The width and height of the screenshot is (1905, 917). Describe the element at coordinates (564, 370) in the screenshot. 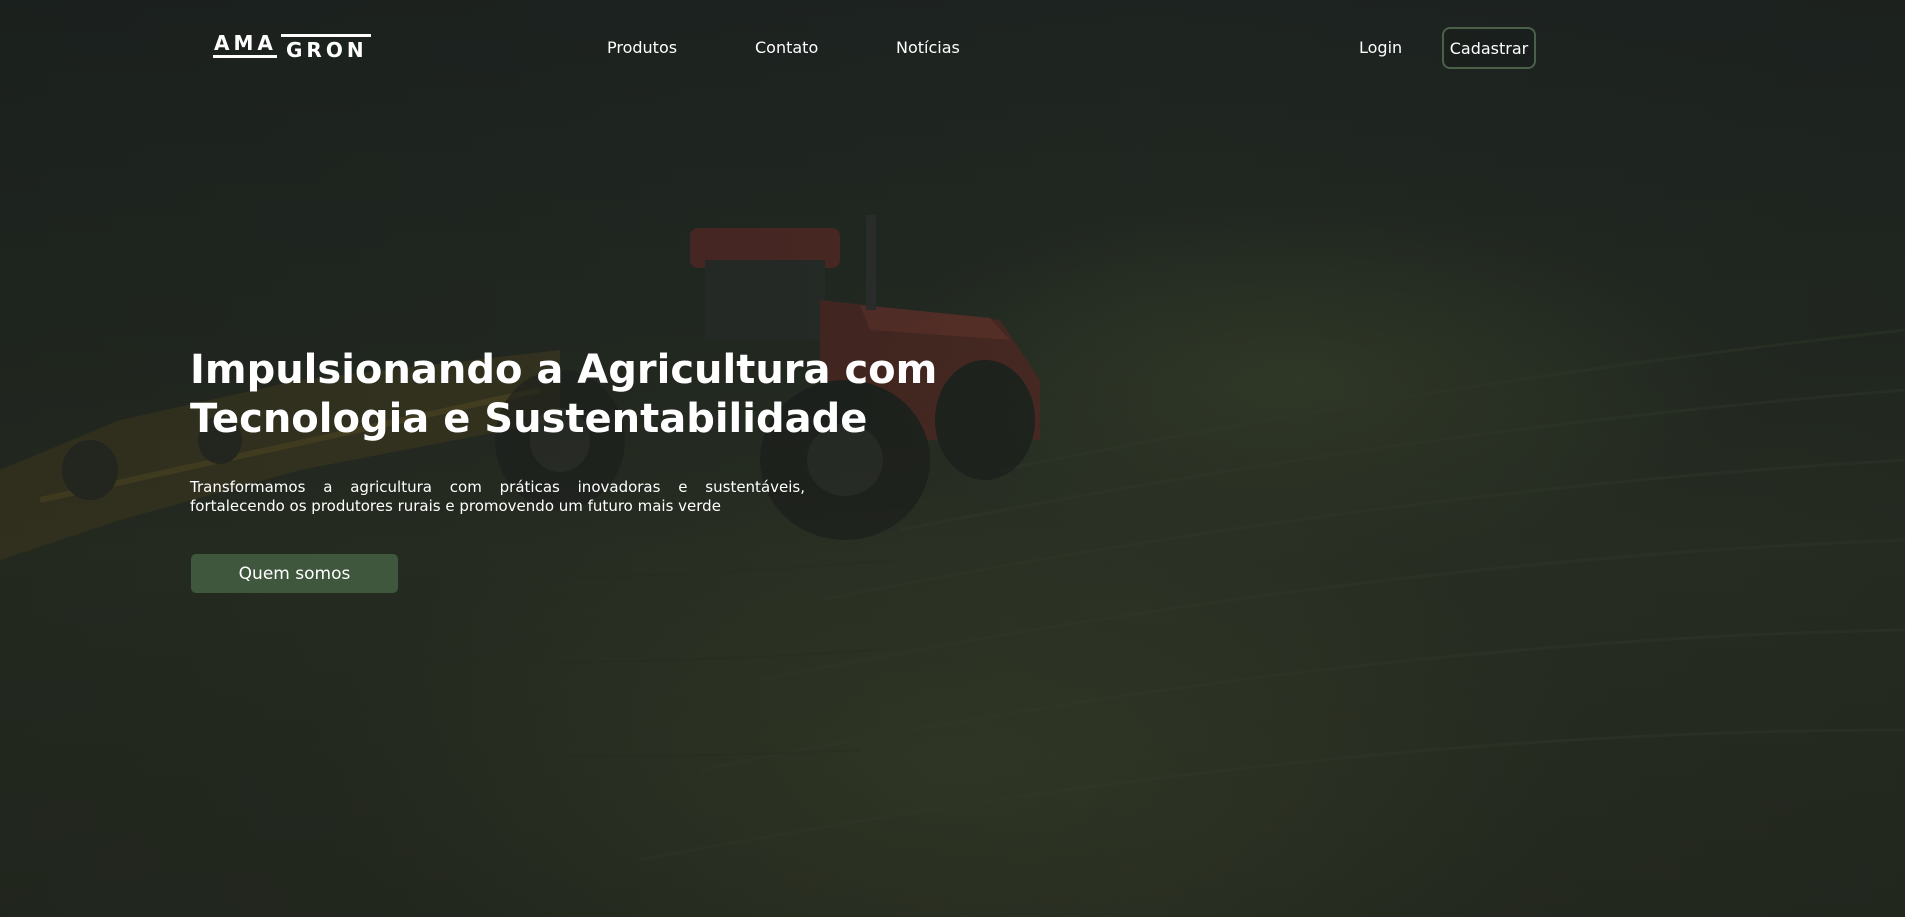

I see `hero-title-line-1: Impulsionando a Agricultura com` at that location.